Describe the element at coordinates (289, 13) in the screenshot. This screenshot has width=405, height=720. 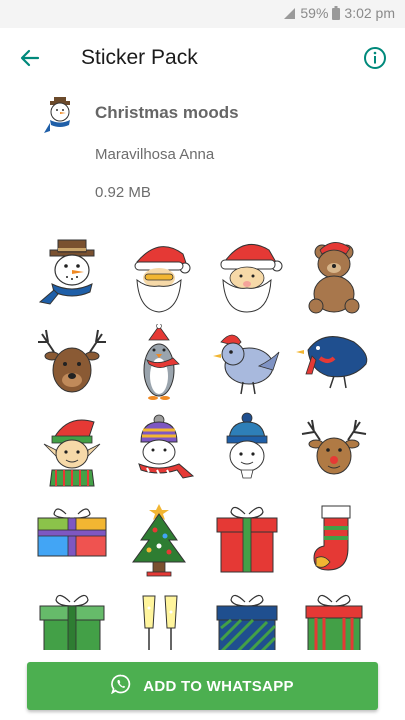
I see `signal-icon` at that location.